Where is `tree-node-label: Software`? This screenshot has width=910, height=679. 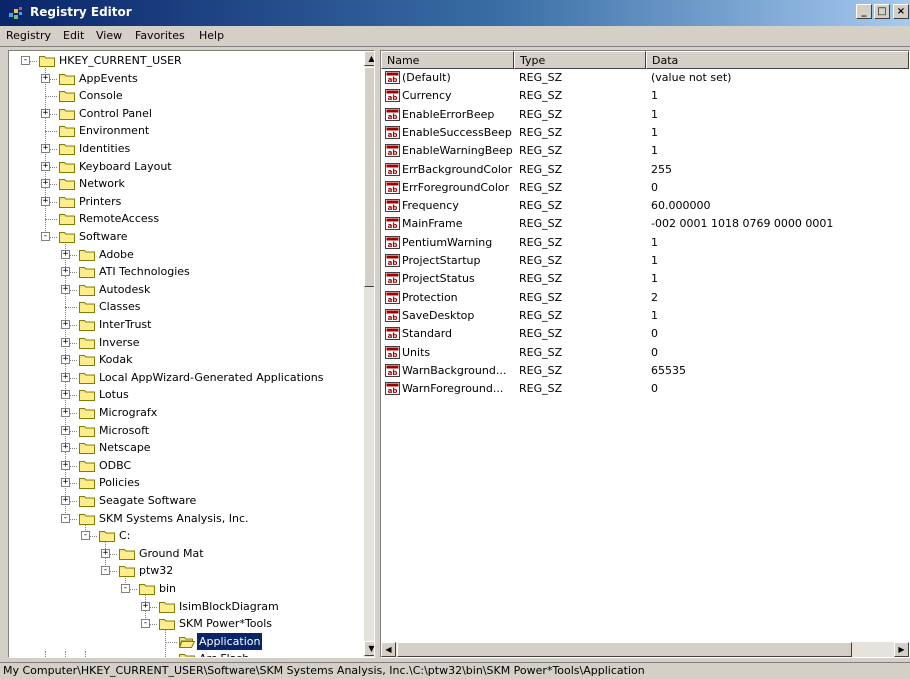 tree-node-label: Software is located at coordinates (103, 236).